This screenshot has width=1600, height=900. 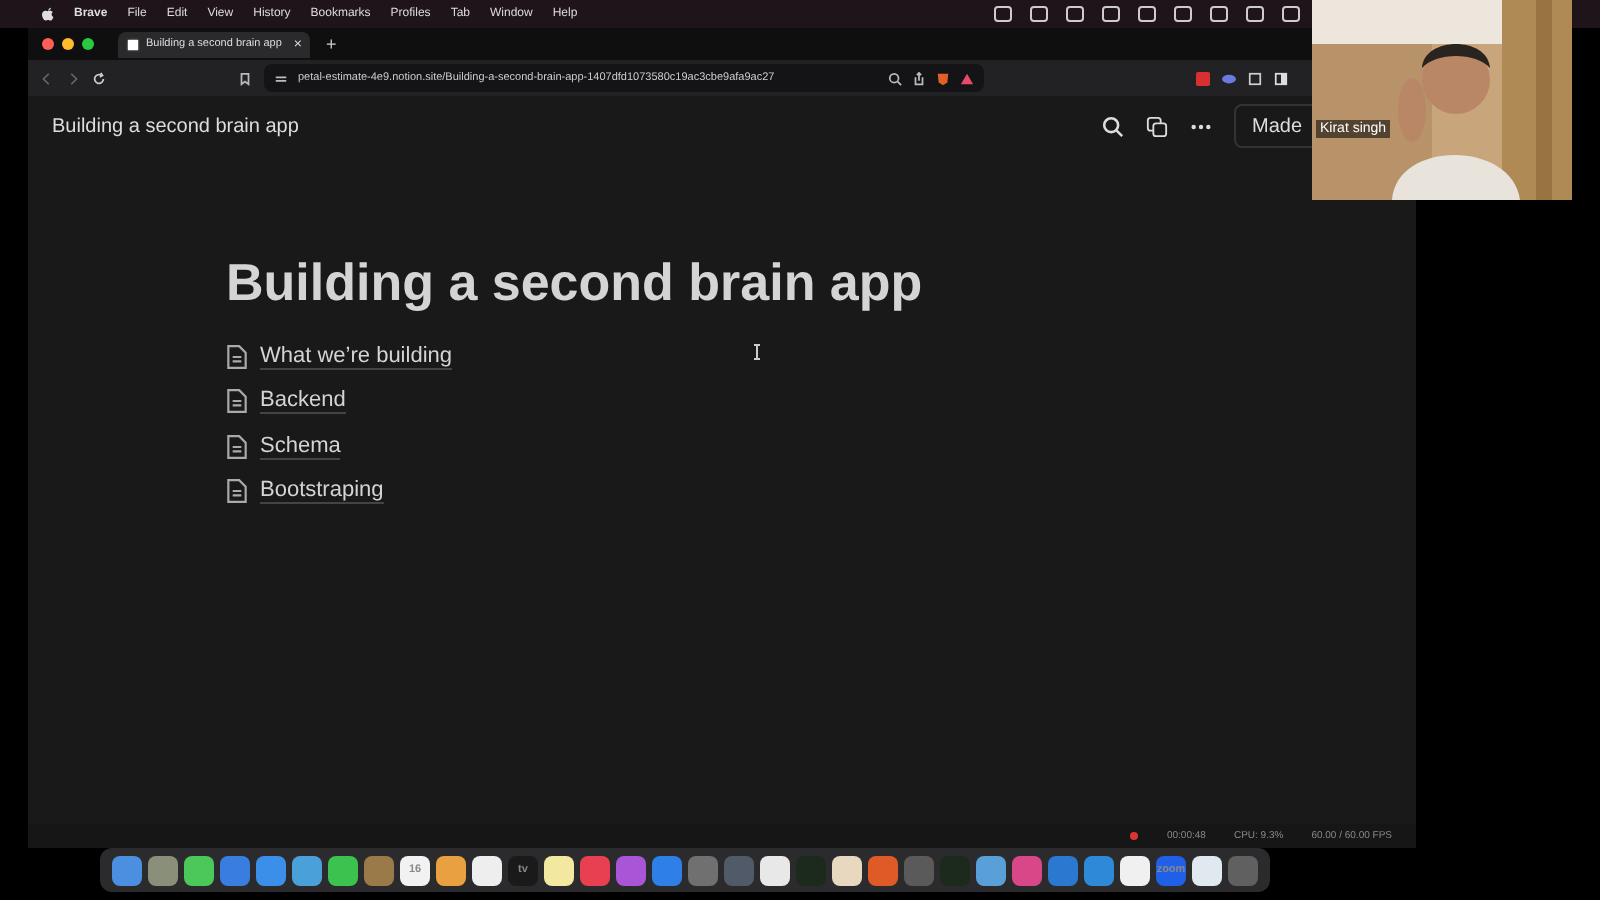 What do you see at coordinates (300, 446) in the screenshot?
I see `subpage-link: Schema` at bounding box center [300, 446].